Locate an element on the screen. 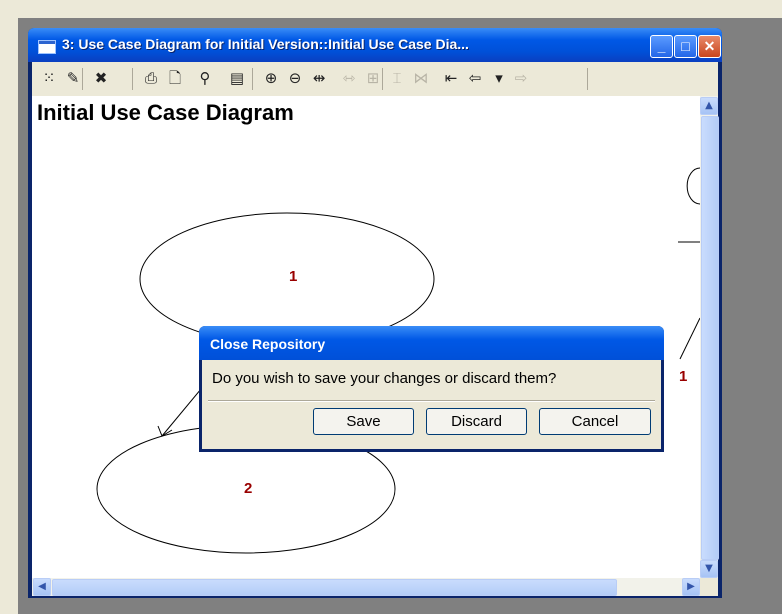 The width and height of the screenshot is (782, 614). vertical-scrollbar: ▲ ▼ is located at coordinates (709, 337).